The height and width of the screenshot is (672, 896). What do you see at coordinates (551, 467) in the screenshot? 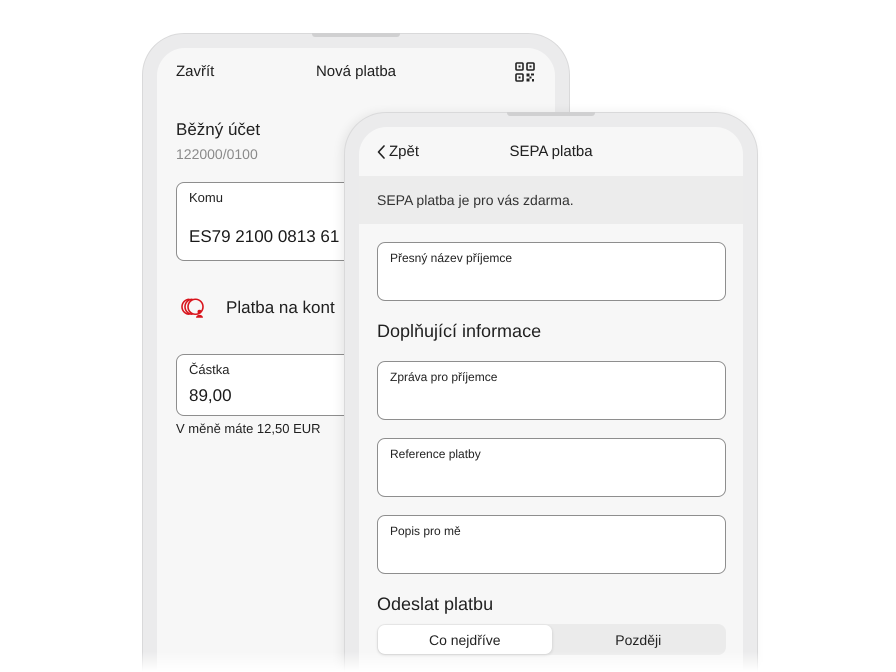
I see `input-field: Reference platby` at bounding box center [551, 467].